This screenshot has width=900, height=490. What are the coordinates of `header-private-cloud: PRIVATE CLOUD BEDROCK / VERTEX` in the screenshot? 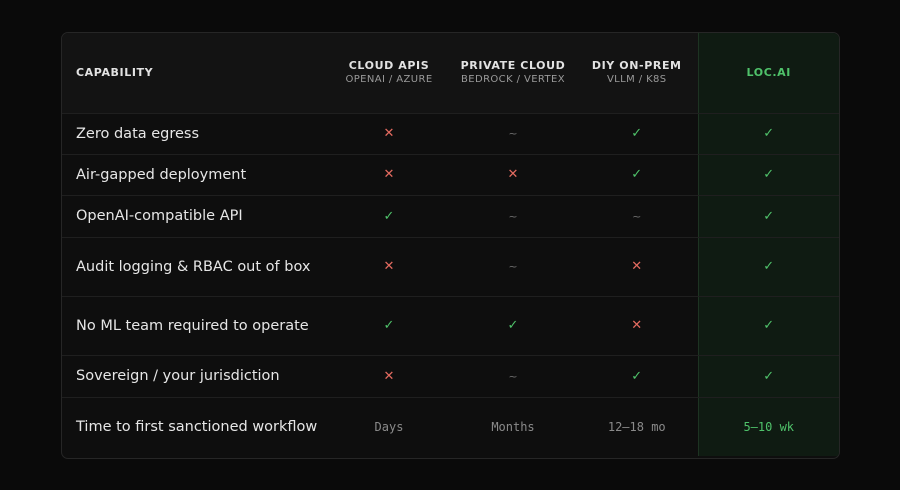 It's located at (513, 73).